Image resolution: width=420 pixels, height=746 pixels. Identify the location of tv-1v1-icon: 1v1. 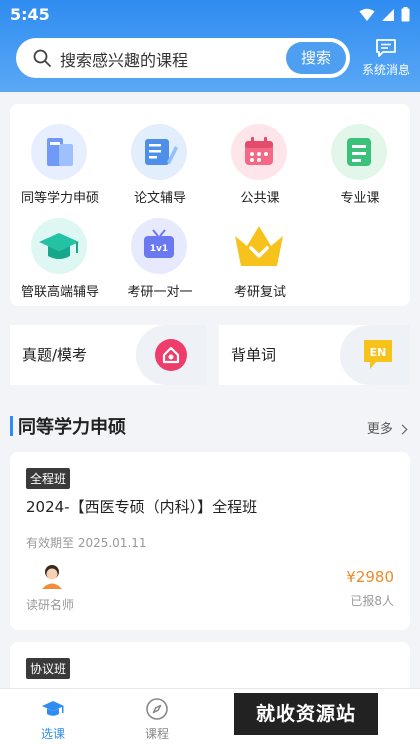
(159, 246).